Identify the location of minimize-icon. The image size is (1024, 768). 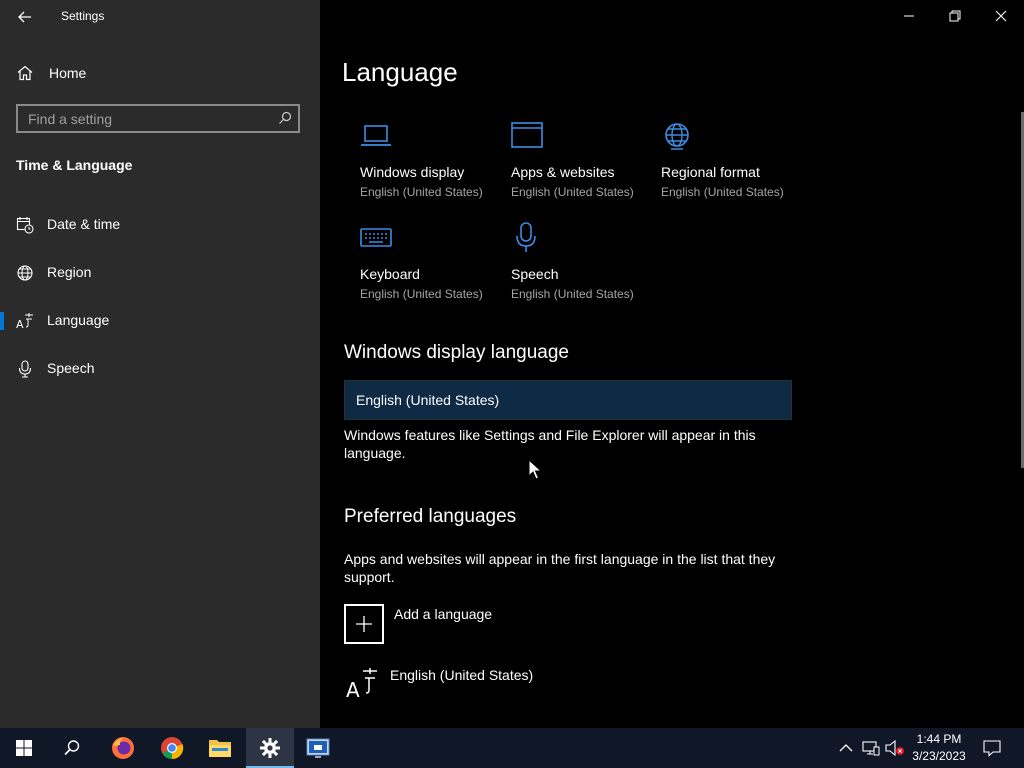
(909, 16).